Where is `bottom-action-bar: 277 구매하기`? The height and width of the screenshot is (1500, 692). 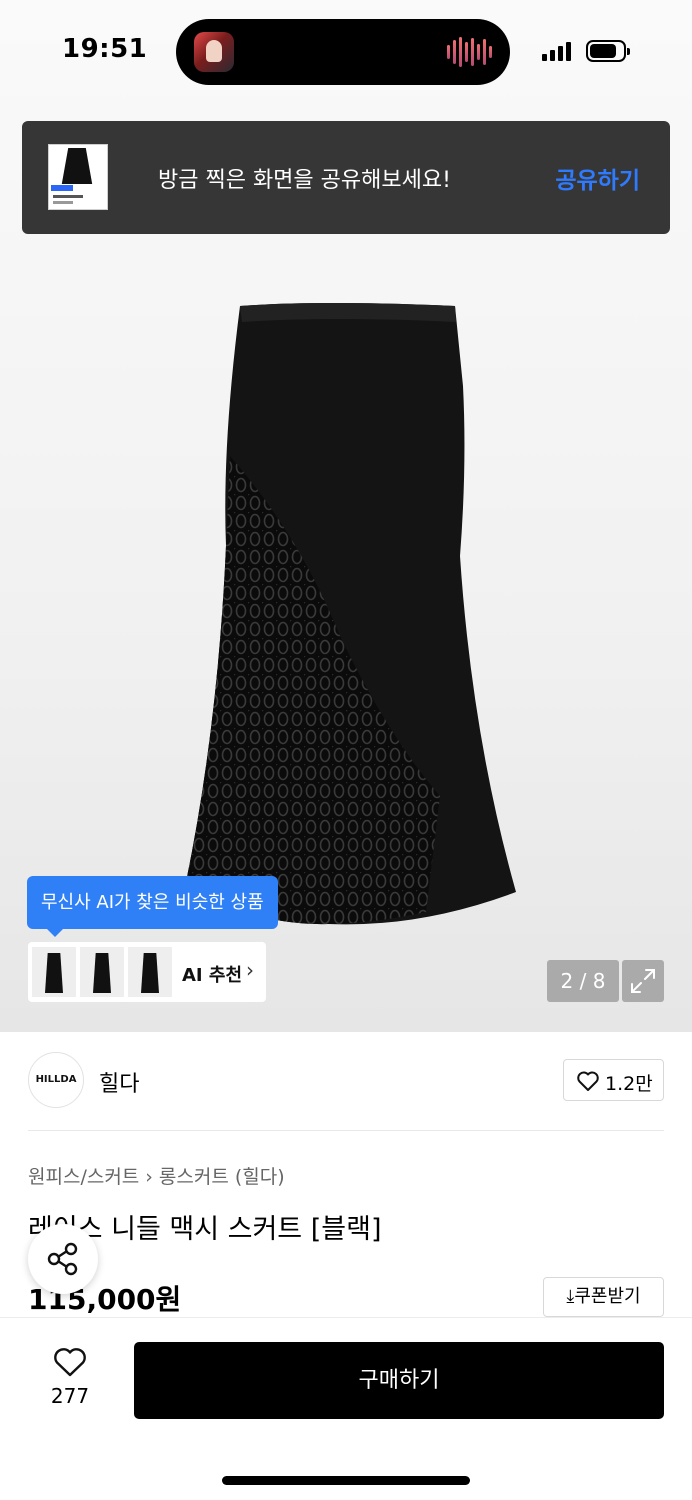
bottom-action-bar: 277 구매하기 is located at coordinates (346, 1409).